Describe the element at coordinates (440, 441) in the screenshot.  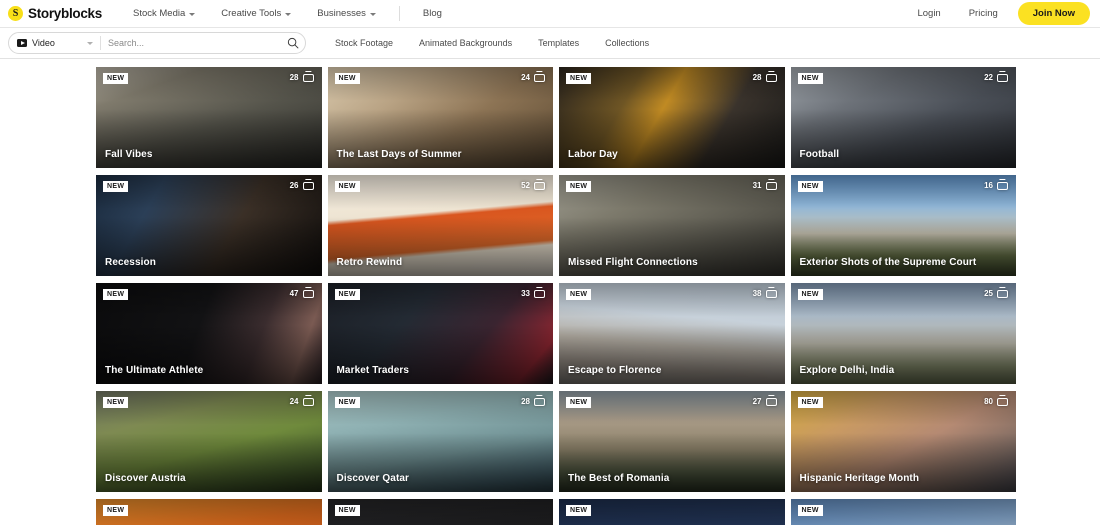
I see `collection-card: NEW 28 Discover Qatar` at that location.